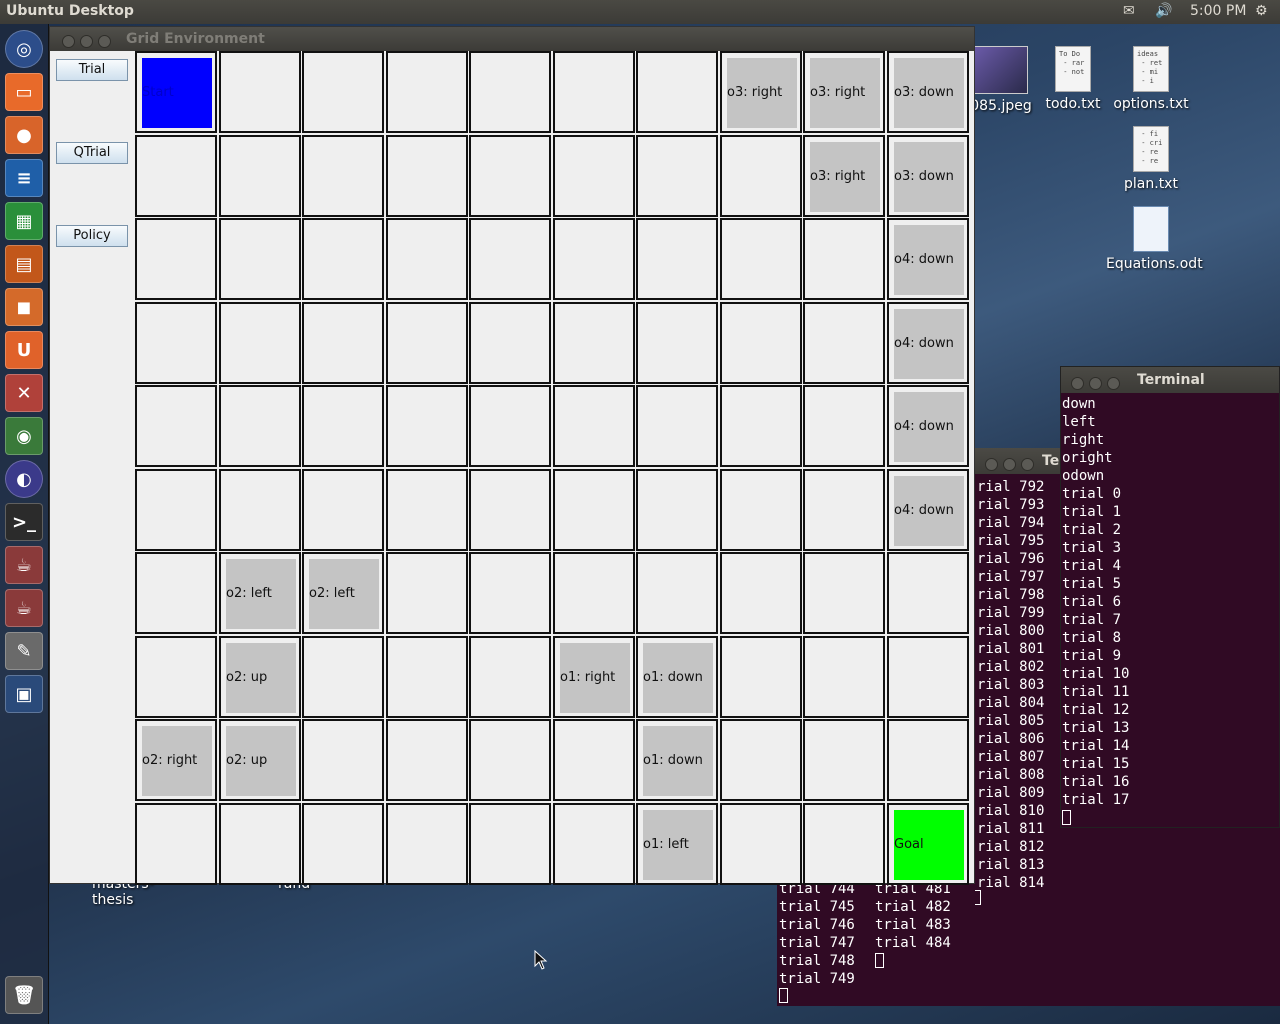  Describe the element at coordinates (24, 651) in the screenshot. I see `text-editor-icon: ✎` at that location.